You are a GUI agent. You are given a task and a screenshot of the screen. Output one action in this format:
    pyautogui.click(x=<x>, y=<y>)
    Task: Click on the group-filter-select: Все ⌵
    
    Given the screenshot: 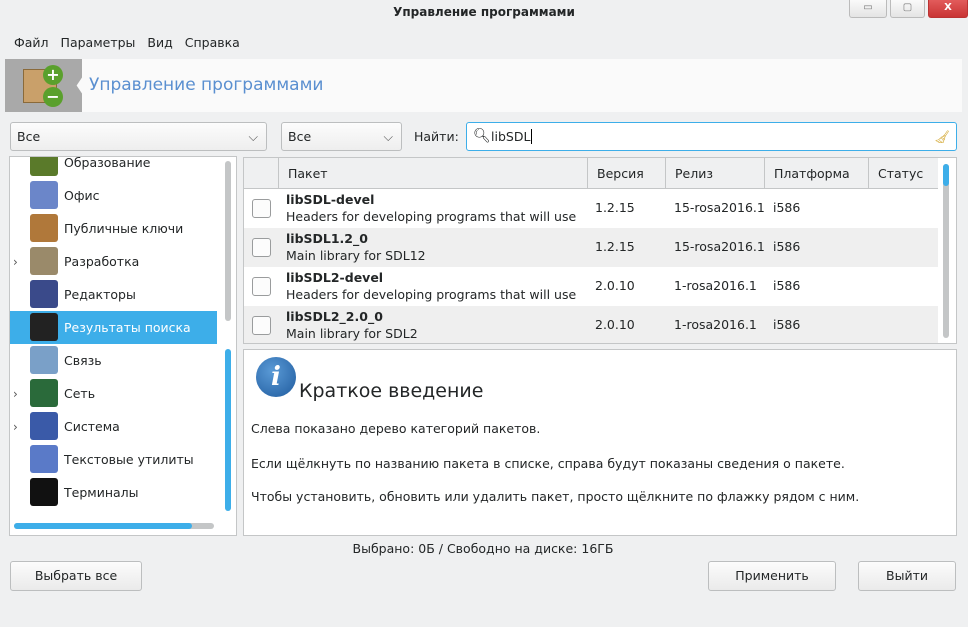 What is the action you would take?
    pyautogui.click(x=138, y=136)
    